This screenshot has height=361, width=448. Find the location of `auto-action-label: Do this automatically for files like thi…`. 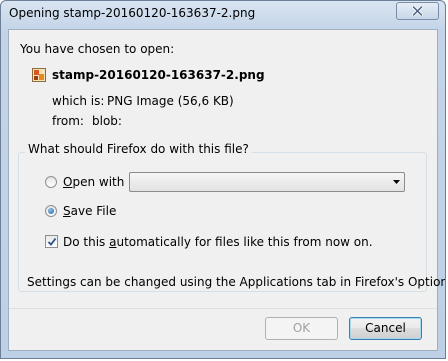

auto-action-label: Do this automatically for files like thi… is located at coordinates (218, 242).